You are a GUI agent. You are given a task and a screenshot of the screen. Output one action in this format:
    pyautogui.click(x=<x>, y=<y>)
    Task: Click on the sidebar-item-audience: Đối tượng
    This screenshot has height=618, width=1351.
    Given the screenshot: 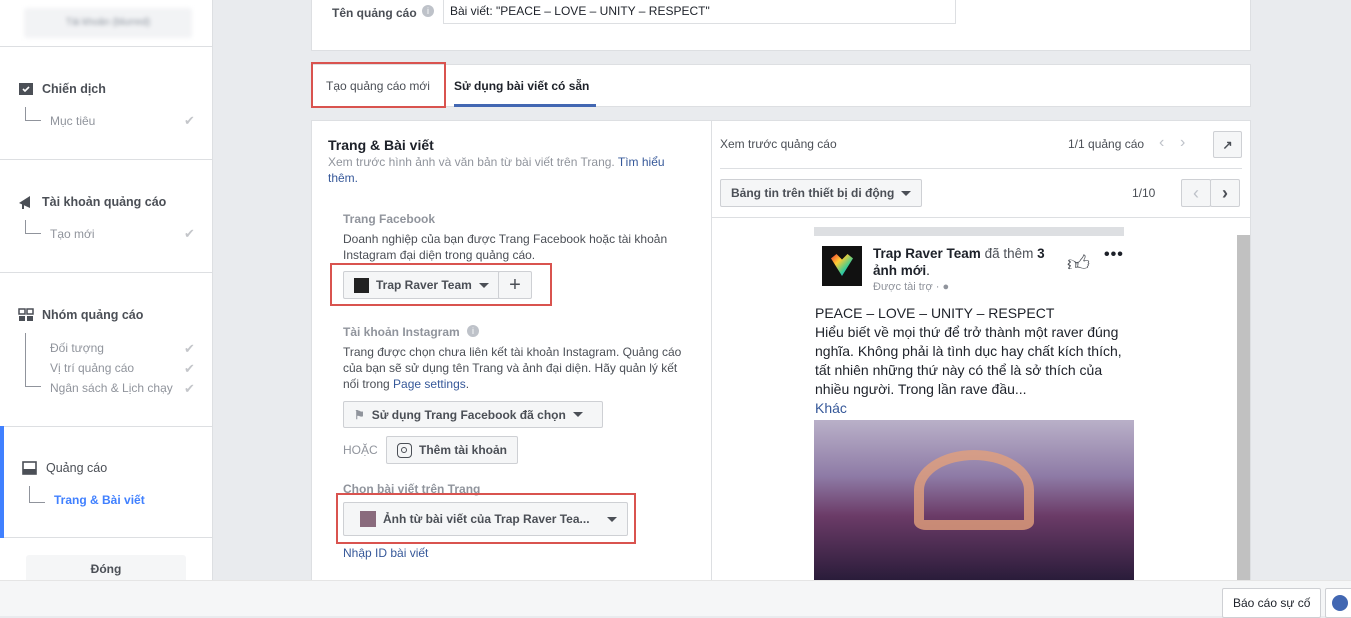 What is the action you would take?
    pyautogui.click(x=77, y=348)
    